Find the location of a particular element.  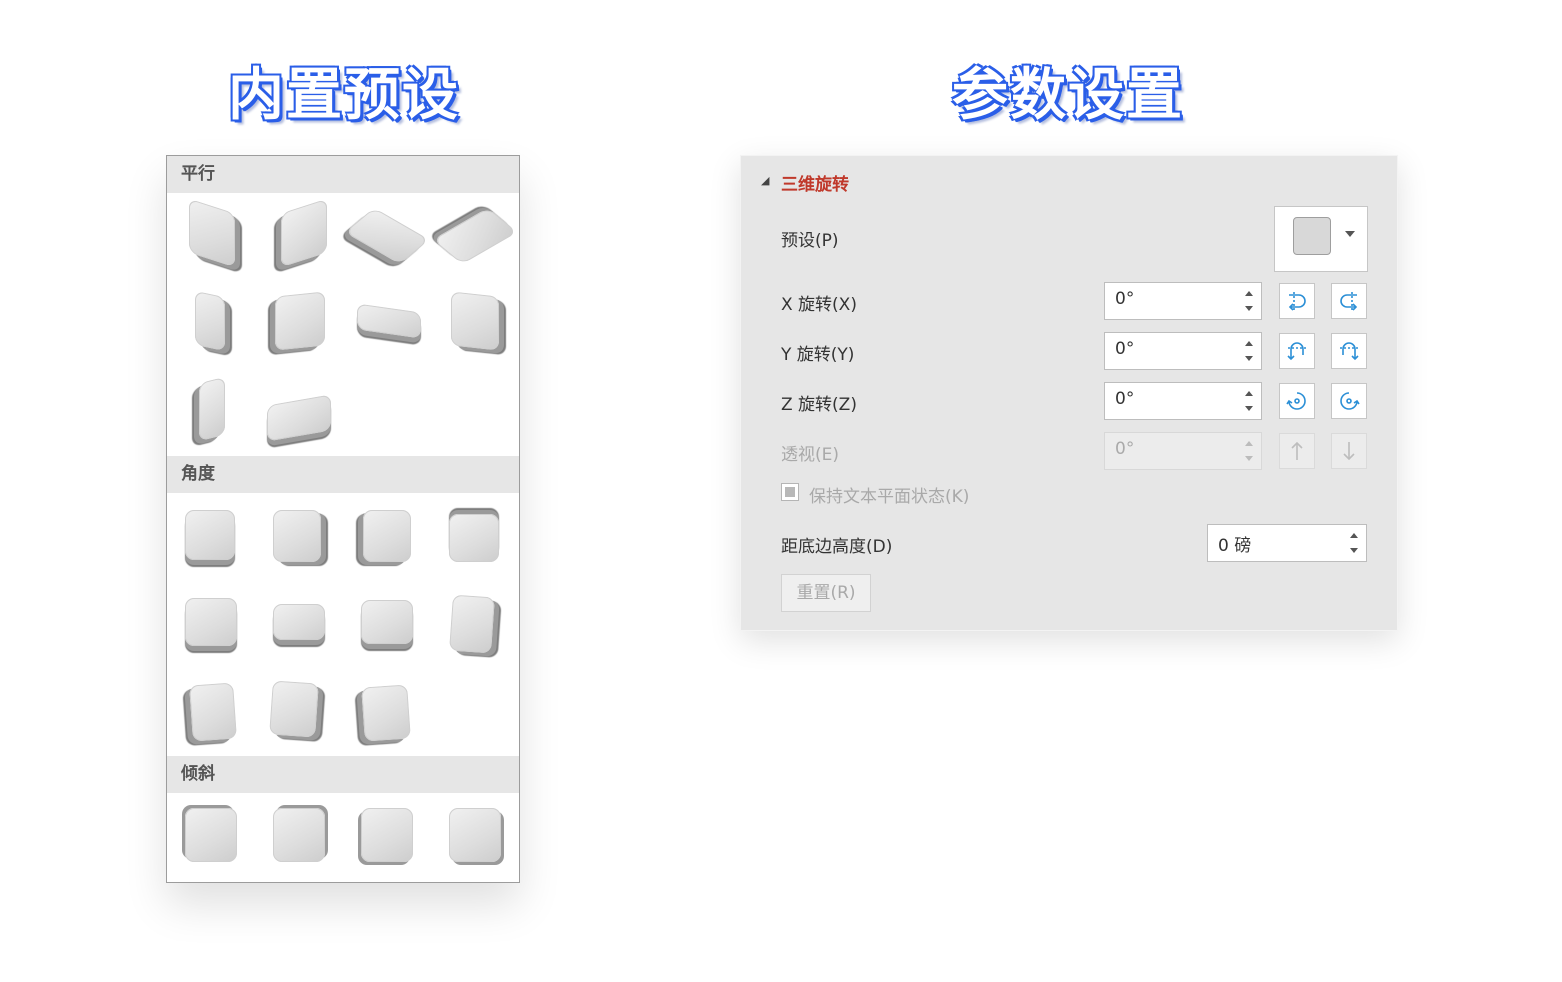

preset-label: 预设(P) is located at coordinates (810, 241).